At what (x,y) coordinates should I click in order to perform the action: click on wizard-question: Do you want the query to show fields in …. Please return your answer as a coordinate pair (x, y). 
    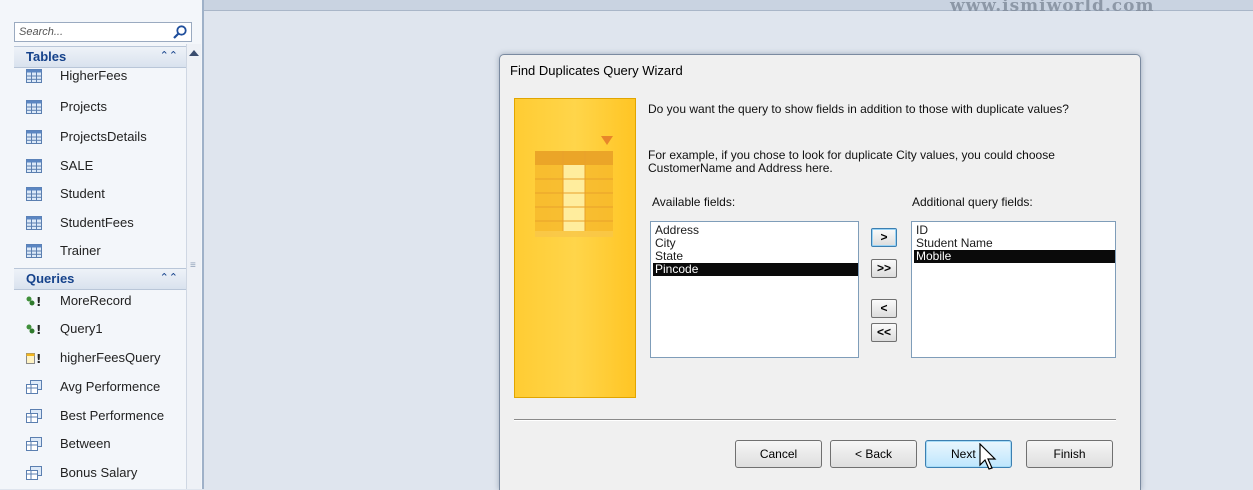
    Looking at the image, I should click on (858, 109).